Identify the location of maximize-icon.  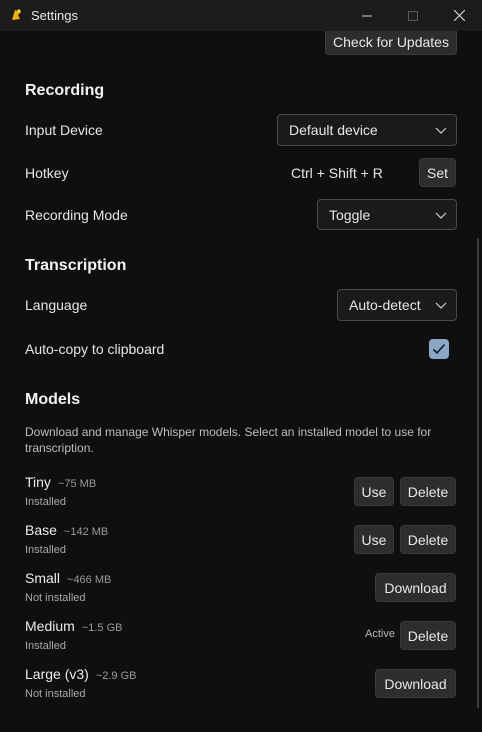
(413, 15).